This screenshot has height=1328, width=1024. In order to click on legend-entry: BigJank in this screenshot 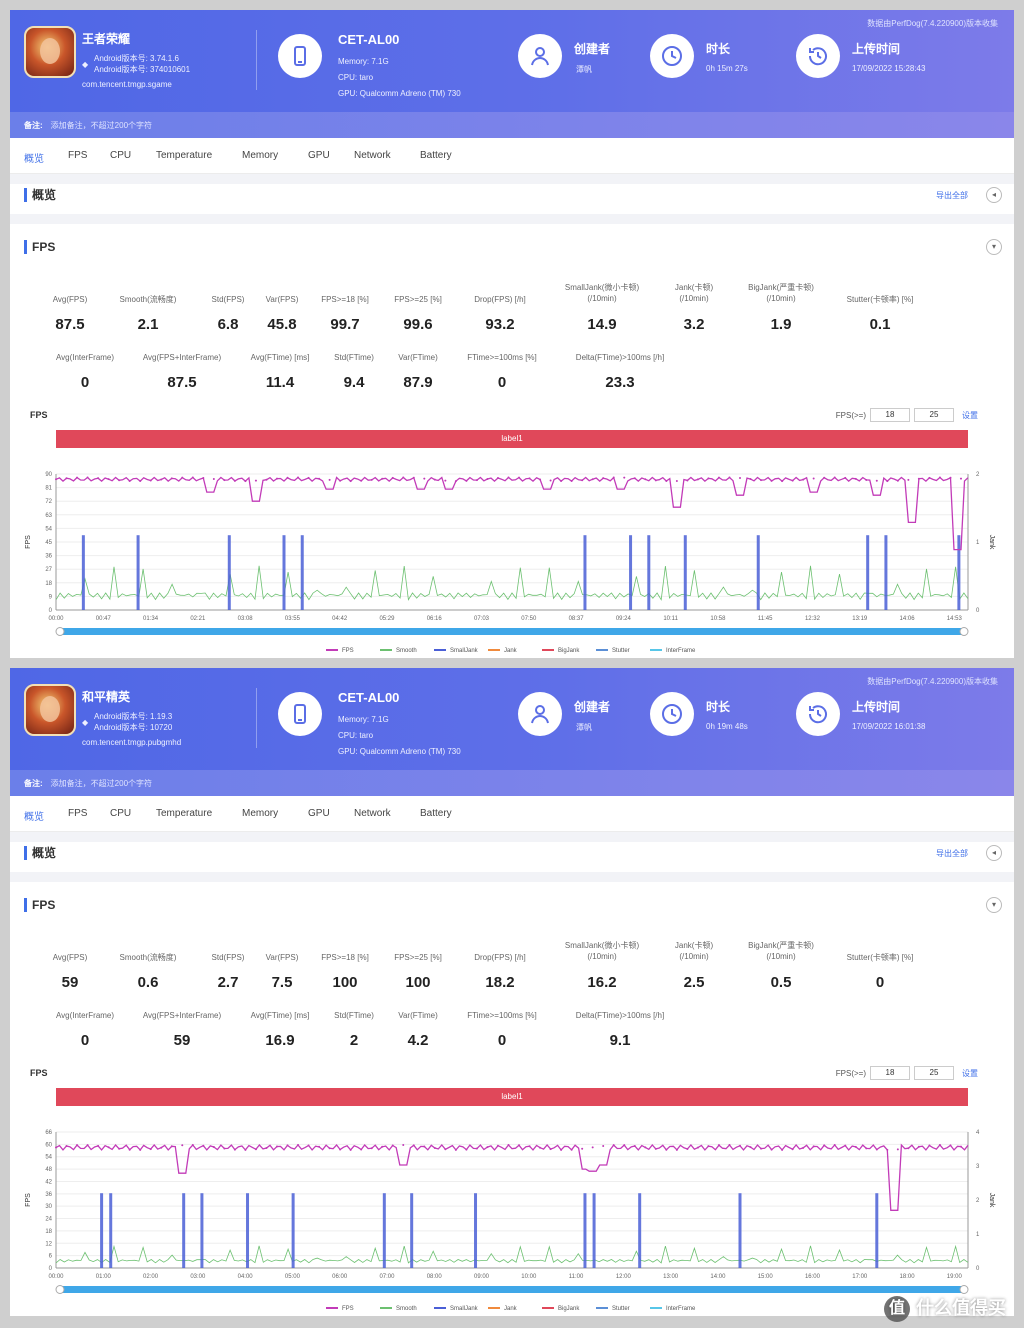, I will do `click(569, 1309)`.